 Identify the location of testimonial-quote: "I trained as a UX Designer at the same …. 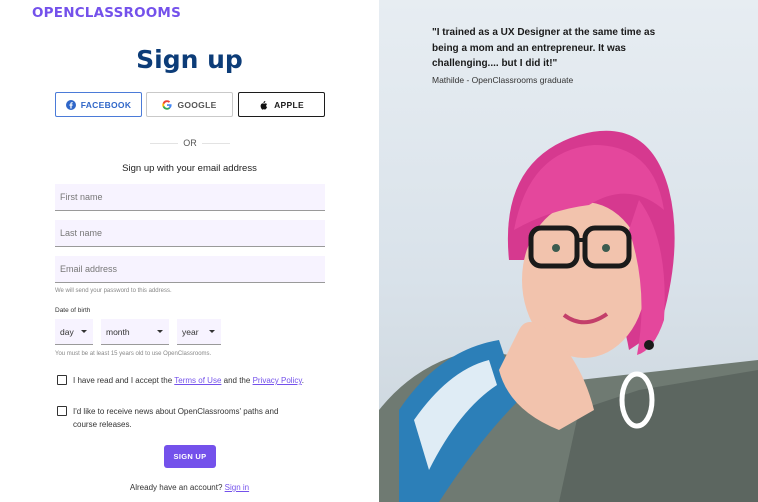
(567, 48).